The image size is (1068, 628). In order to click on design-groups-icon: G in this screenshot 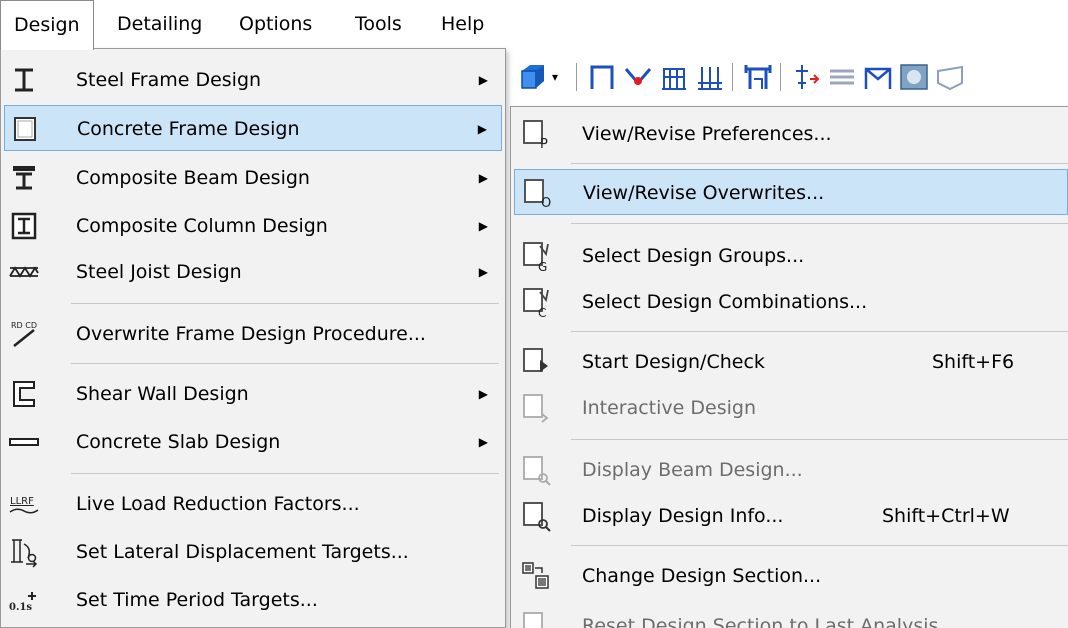, I will do `click(536, 256)`.